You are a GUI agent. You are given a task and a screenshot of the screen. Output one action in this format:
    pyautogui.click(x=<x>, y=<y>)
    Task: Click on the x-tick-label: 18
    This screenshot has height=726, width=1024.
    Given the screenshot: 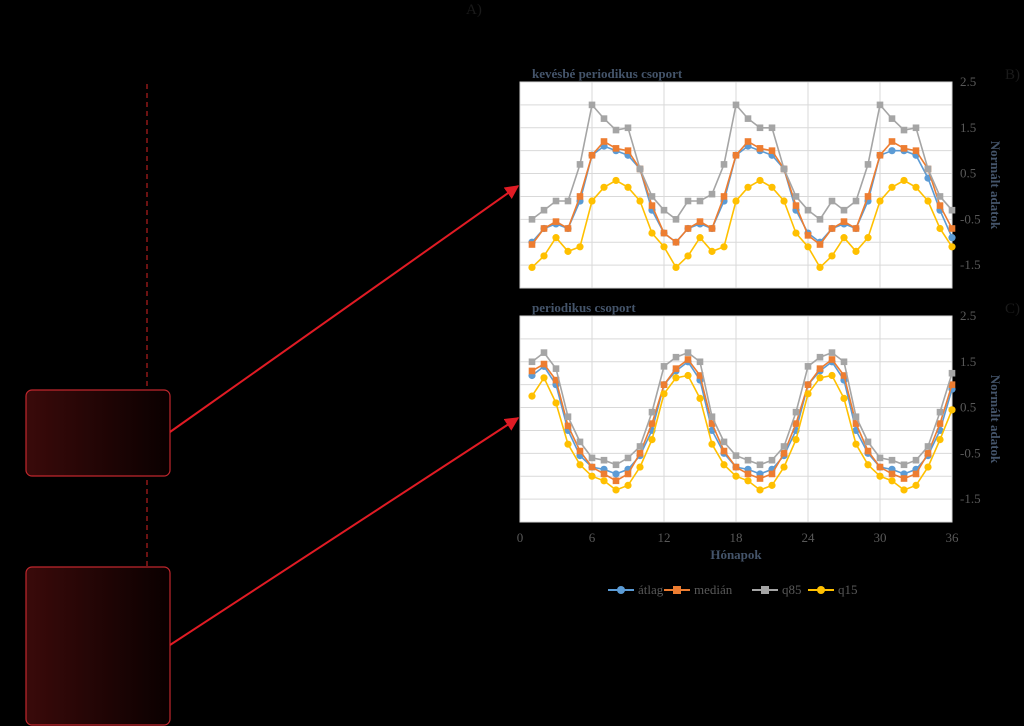 What is the action you would take?
    pyautogui.click(x=736, y=537)
    